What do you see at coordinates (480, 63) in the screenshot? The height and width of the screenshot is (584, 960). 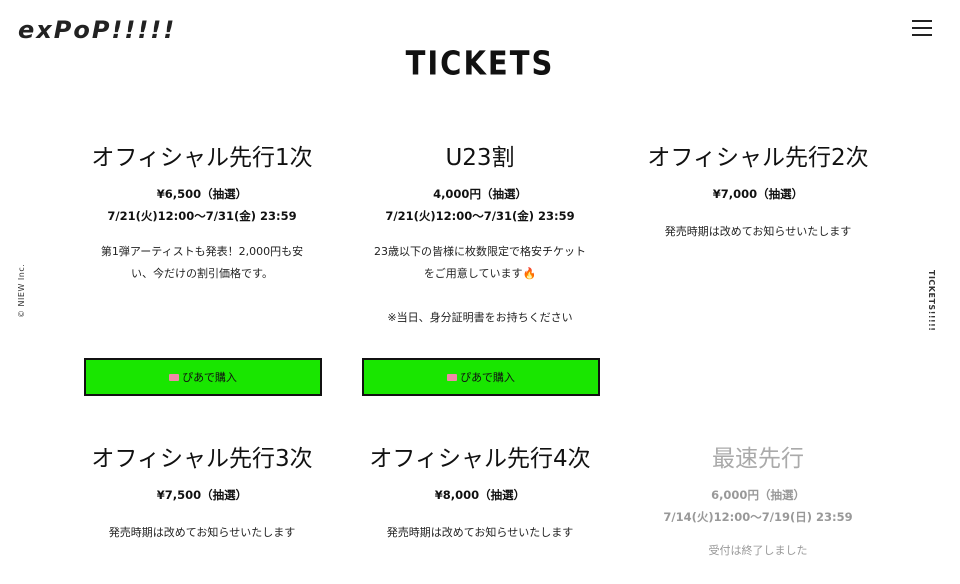 I see `page-title: TICKETS` at bounding box center [480, 63].